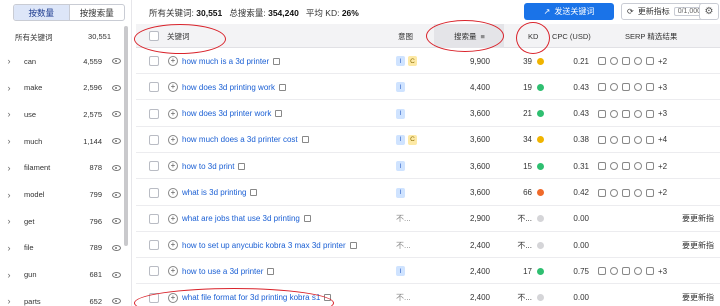 Image resolution: width=720 pixels, height=306 pixels. I want to click on send-keywords-button: ↗ 发送关键词, so click(569, 11).